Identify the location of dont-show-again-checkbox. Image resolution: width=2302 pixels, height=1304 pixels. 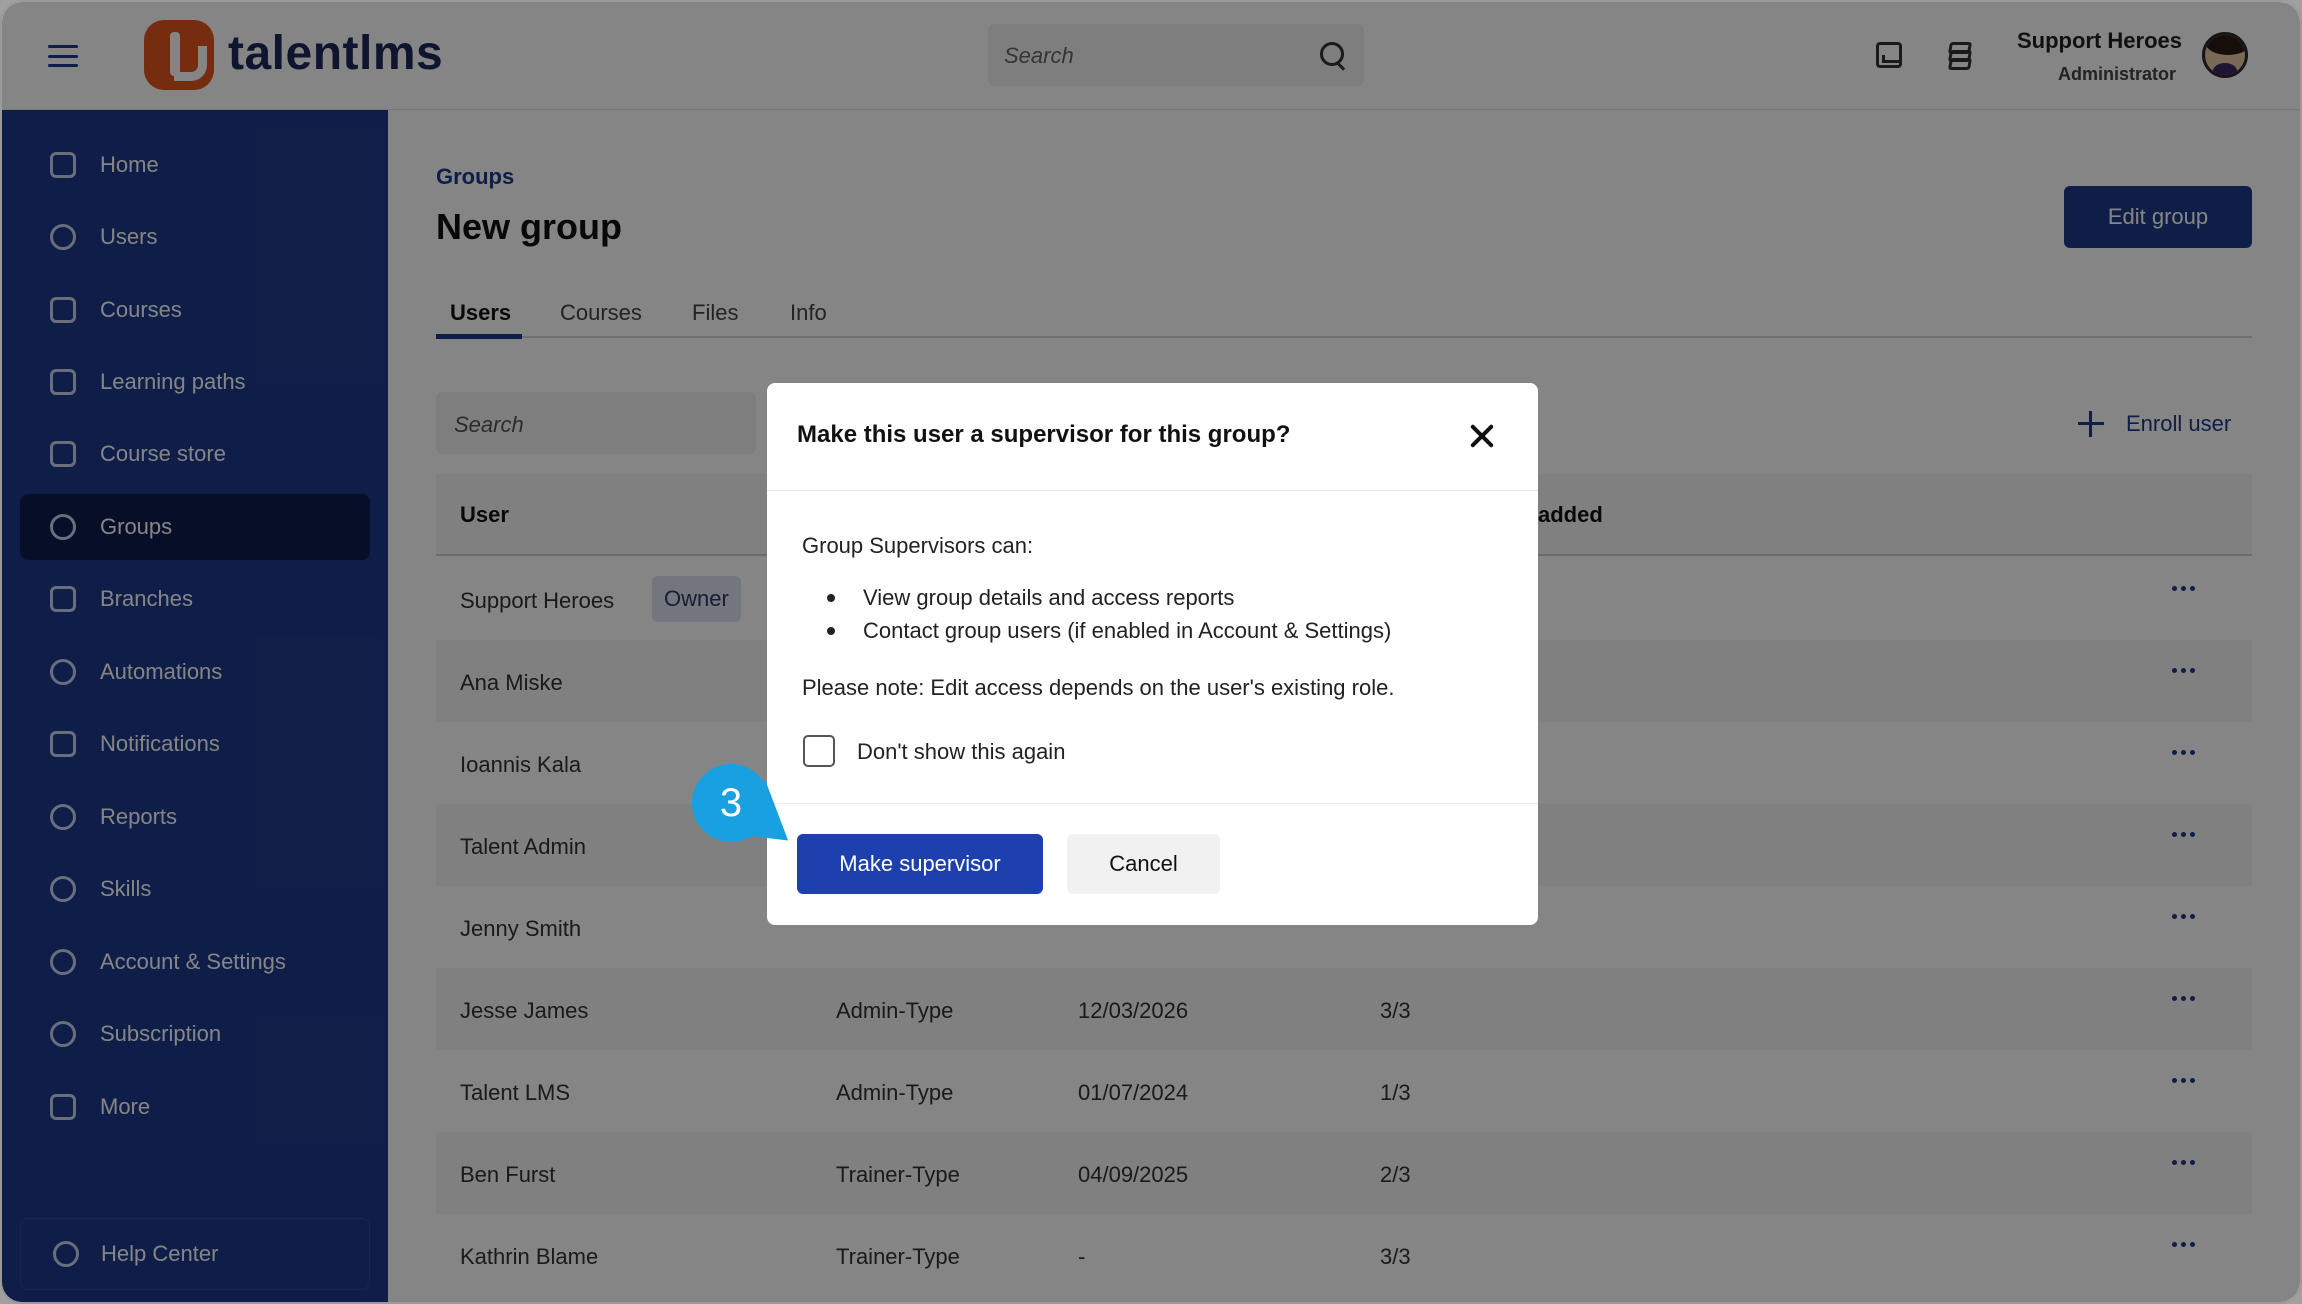
(819, 751).